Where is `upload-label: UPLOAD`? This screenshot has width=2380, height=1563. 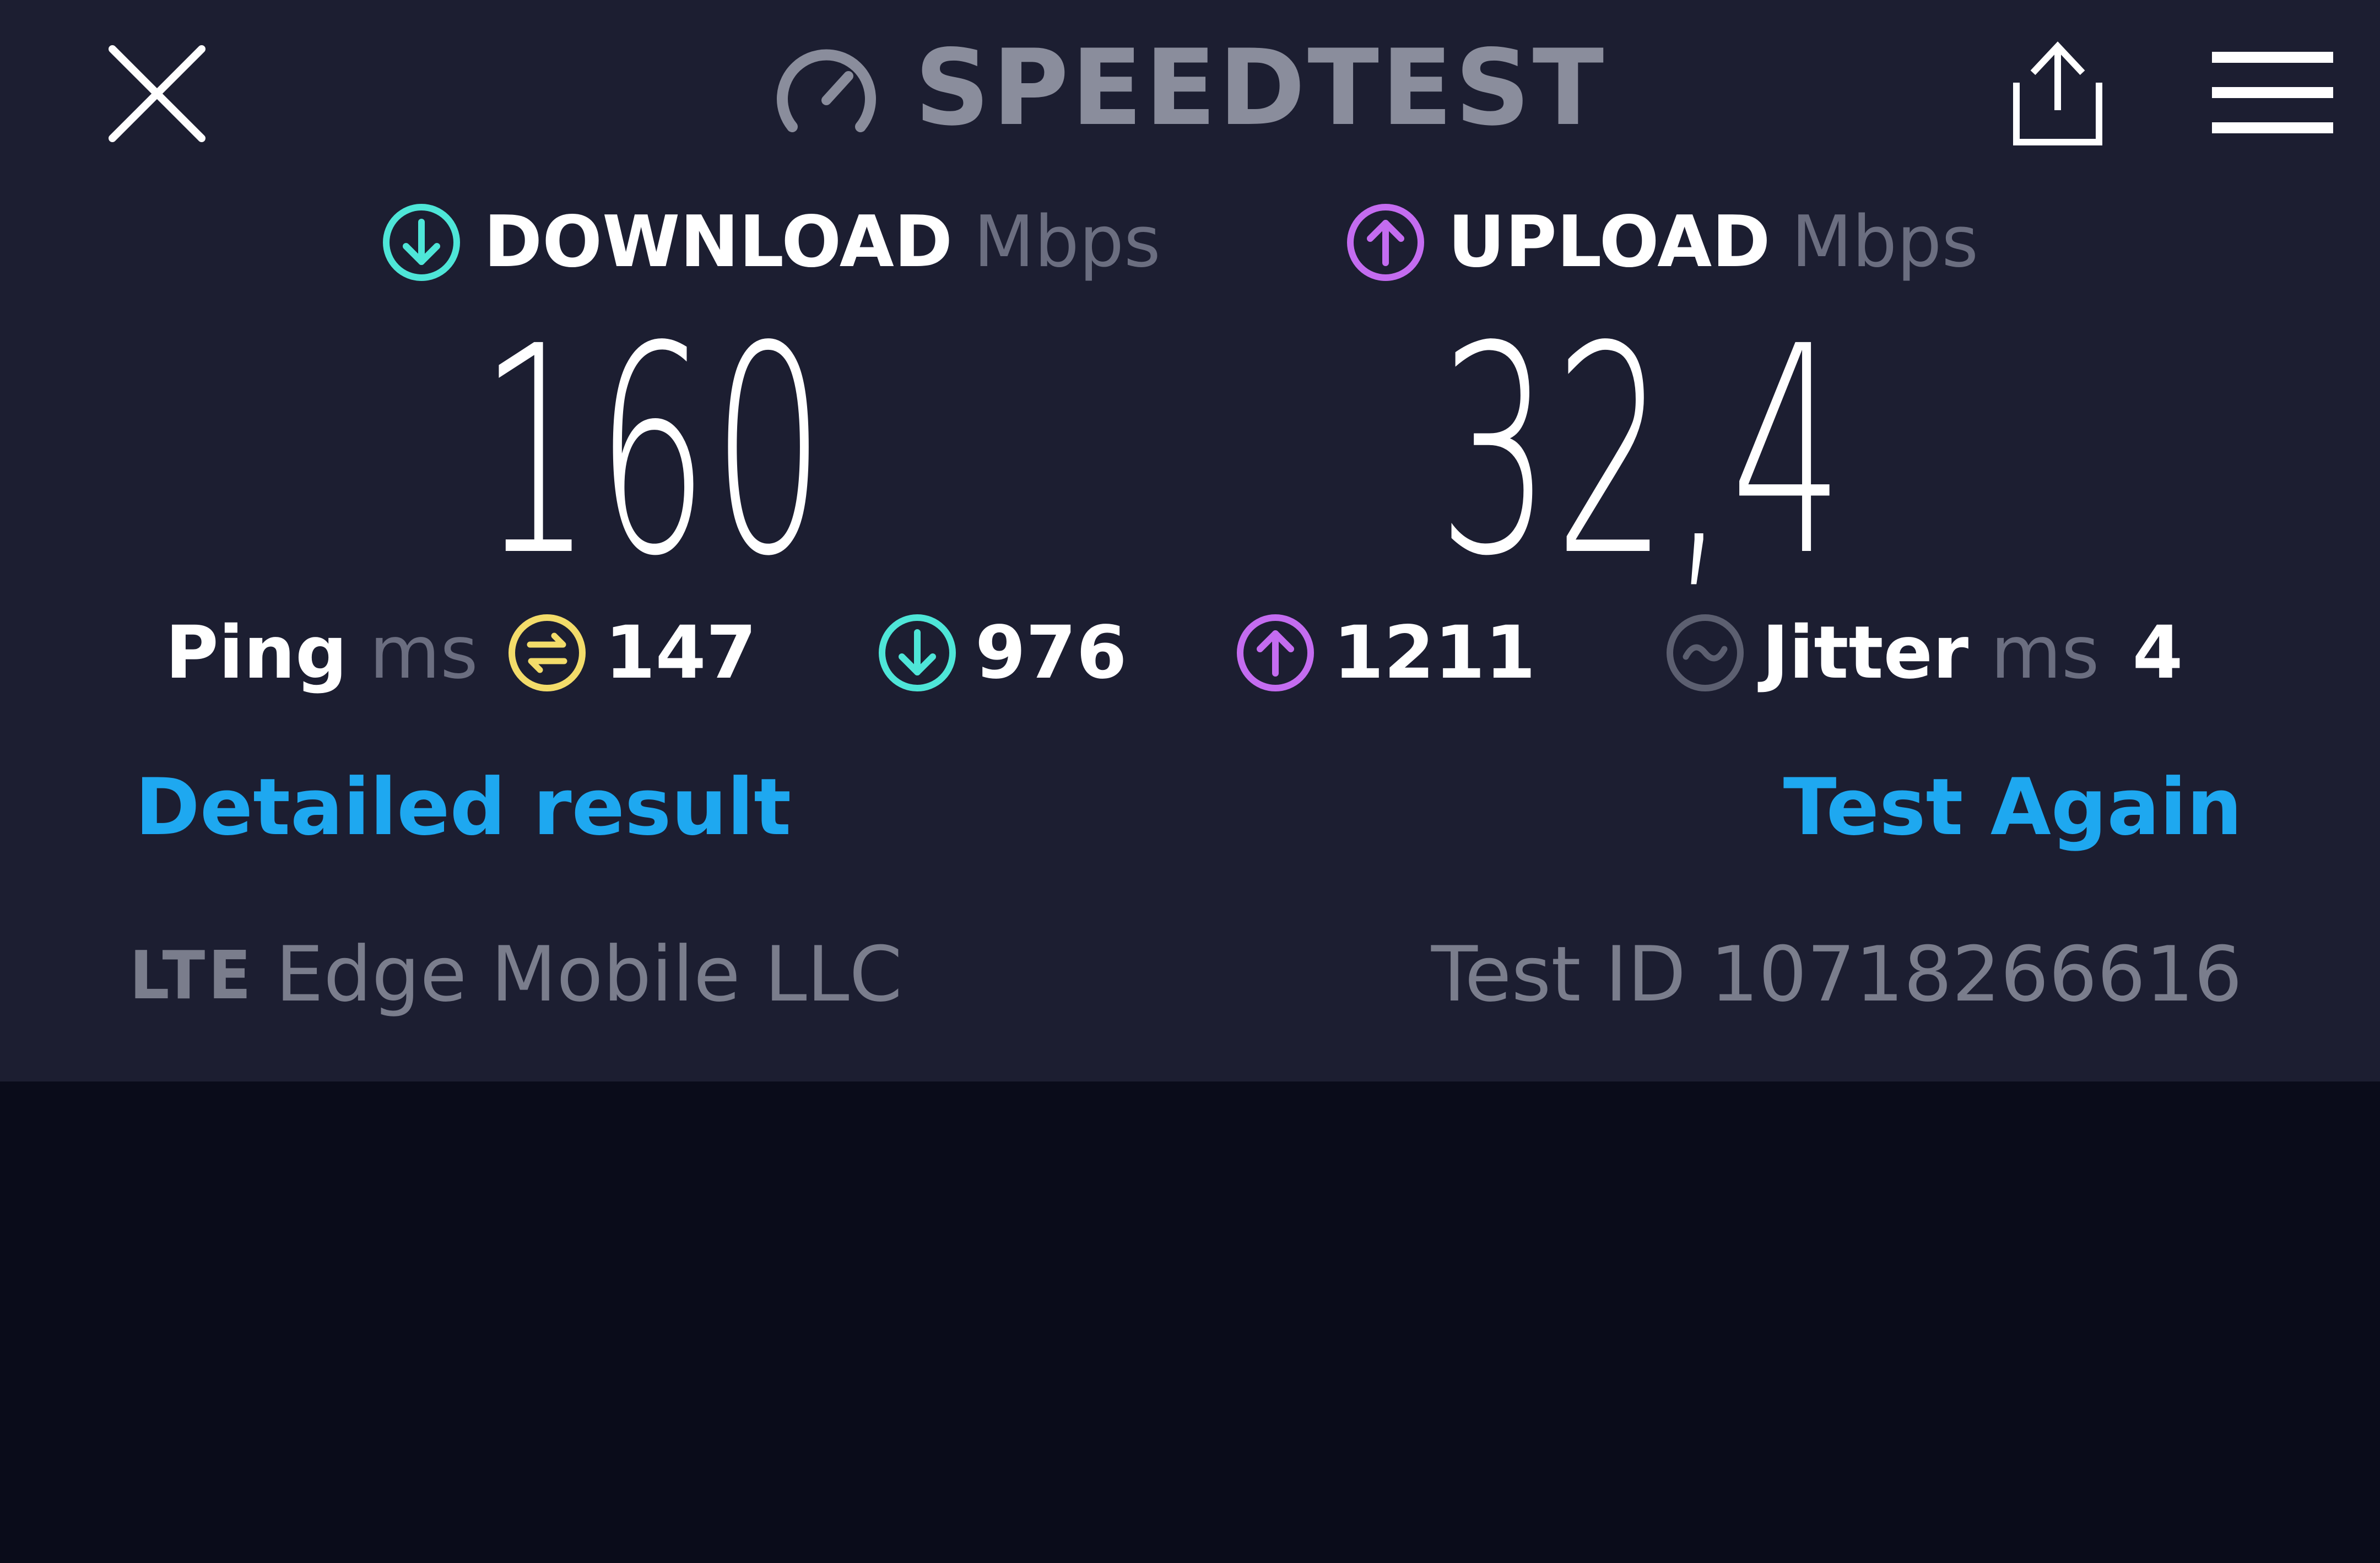
upload-label: UPLOAD is located at coordinates (1609, 242).